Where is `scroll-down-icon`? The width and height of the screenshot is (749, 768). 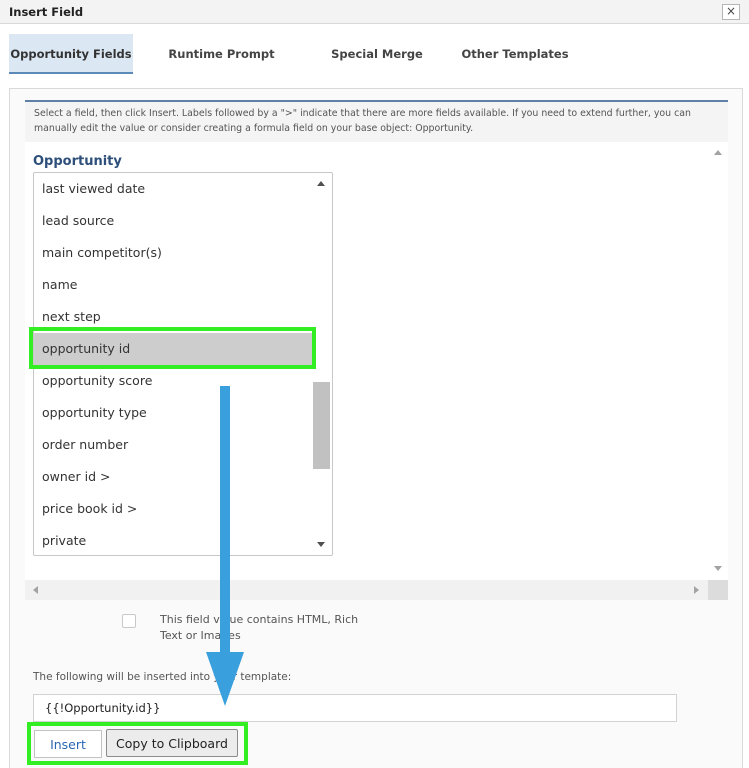 scroll-down-icon is located at coordinates (321, 544).